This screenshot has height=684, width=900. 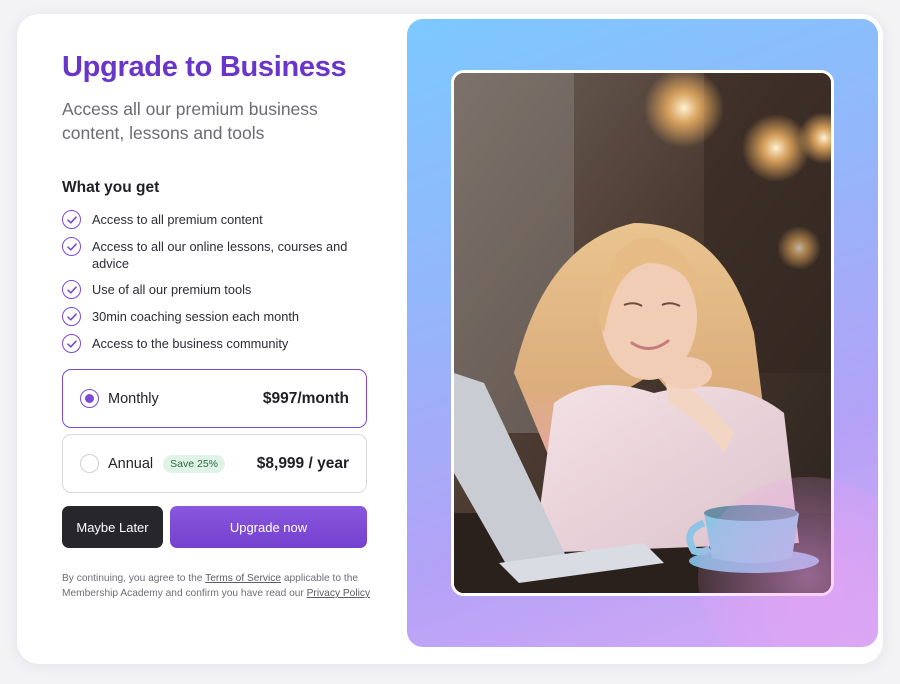 What do you see at coordinates (131, 463) in the screenshot?
I see `plan-name: Annual` at bounding box center [131, 463].